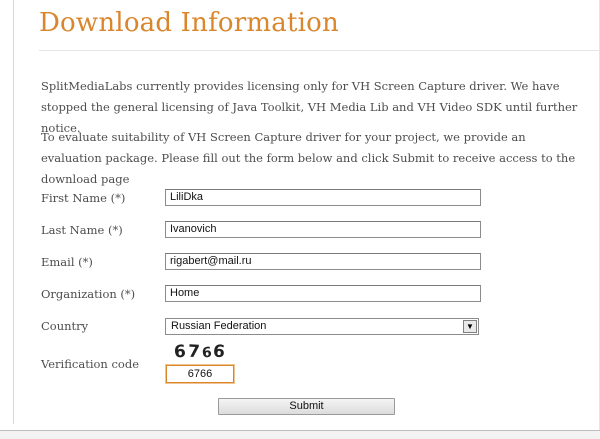 The height and width of the screenshot is (439, 600). Describe the element at coordinates (65, 326) in the screenshot. I see `country-label: Country` at that location.